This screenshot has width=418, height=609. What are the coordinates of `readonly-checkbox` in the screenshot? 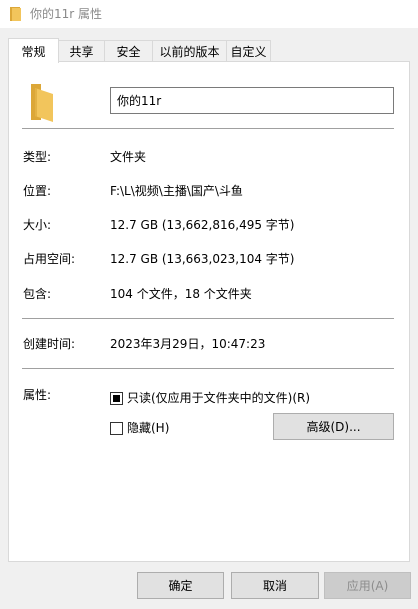 It's located at (116, 398).